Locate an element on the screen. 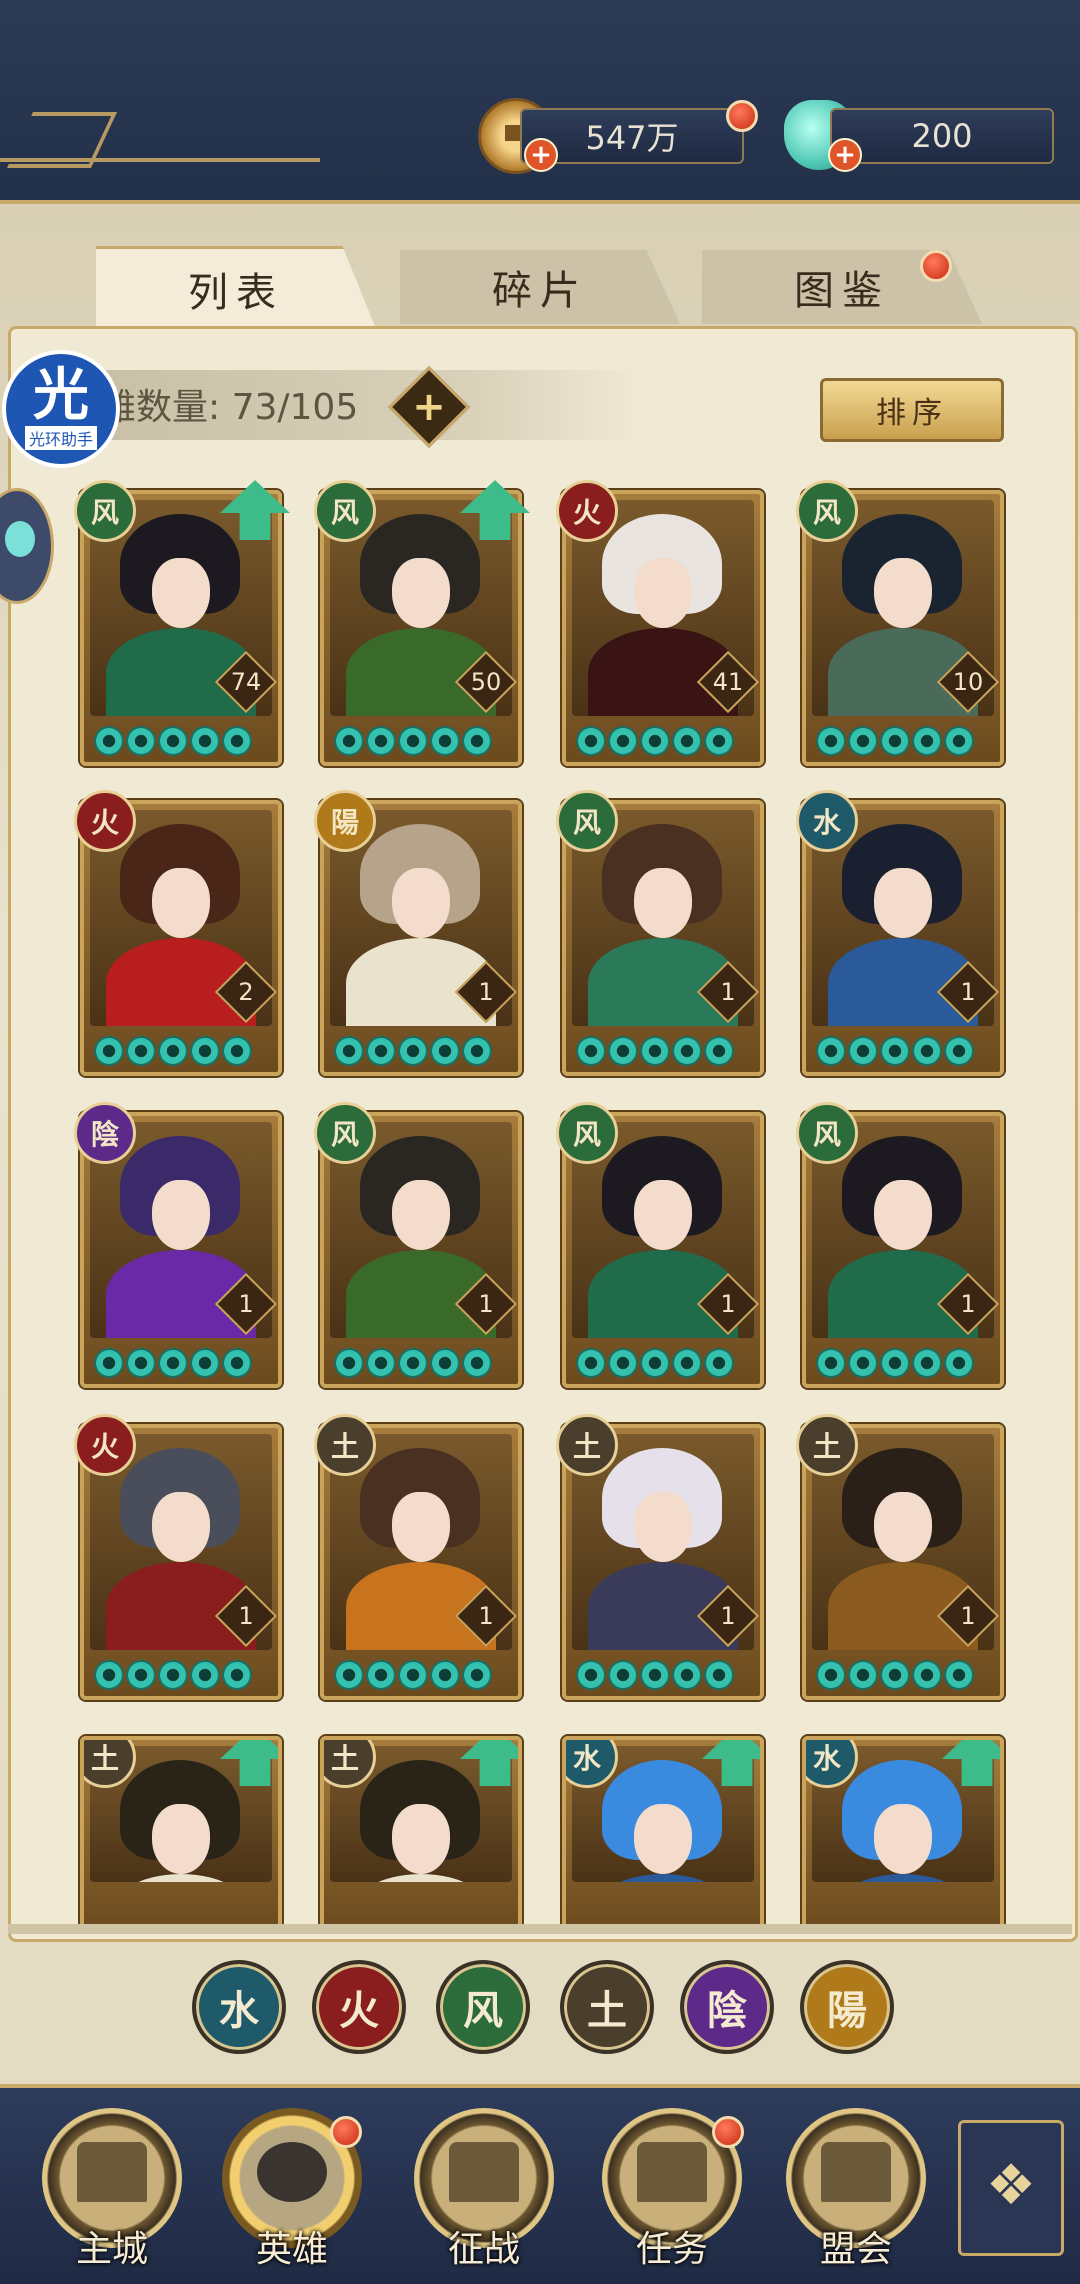  task-notification-dot is located at coordinates (728, 2132).